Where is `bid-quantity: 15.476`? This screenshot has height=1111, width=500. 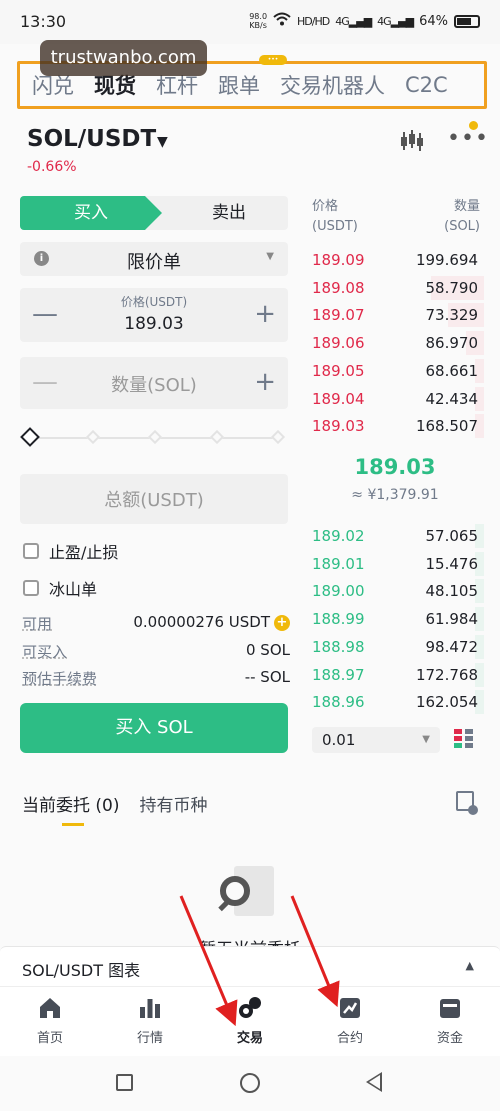
bid-quantity: 15.476 is located at coordinates (452, 563).